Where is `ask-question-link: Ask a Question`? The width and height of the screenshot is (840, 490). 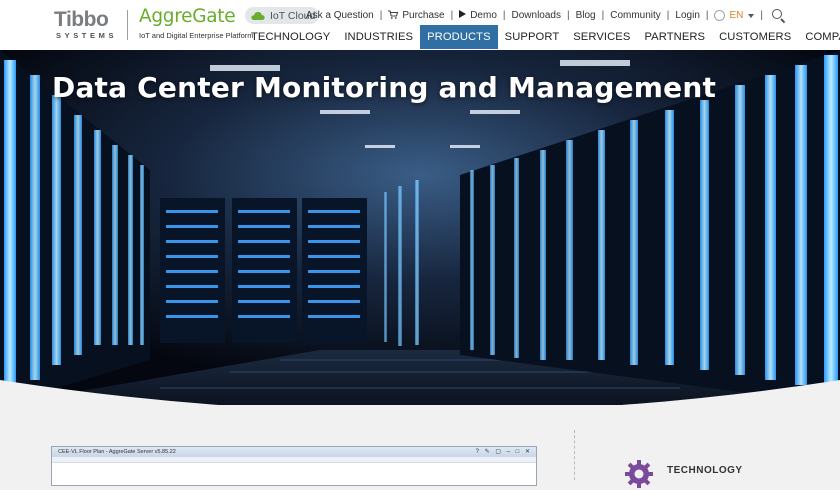
ask-question-link: Ask a Question is located at coordinates (340, 15).